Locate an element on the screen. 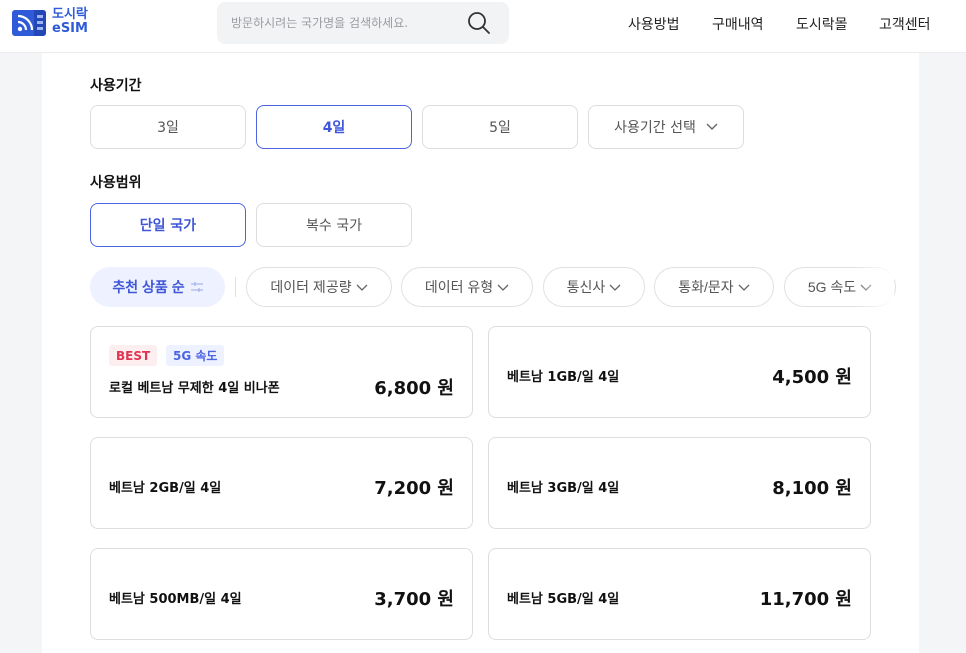  chip-scroll-fade is located at coordinates (874, 287).